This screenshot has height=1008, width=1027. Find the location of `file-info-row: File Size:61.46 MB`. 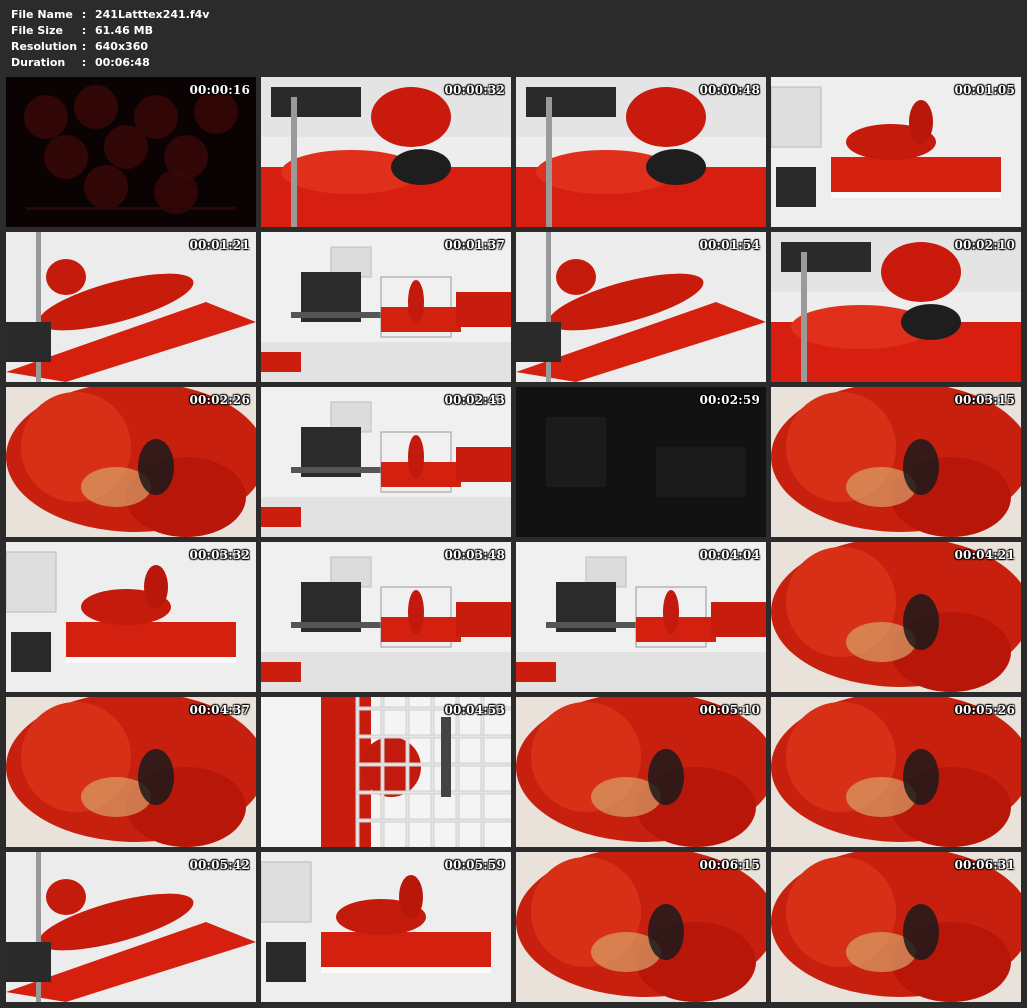

file-info-row: File Size:61.46 MB is located at coordinates (110, 31).